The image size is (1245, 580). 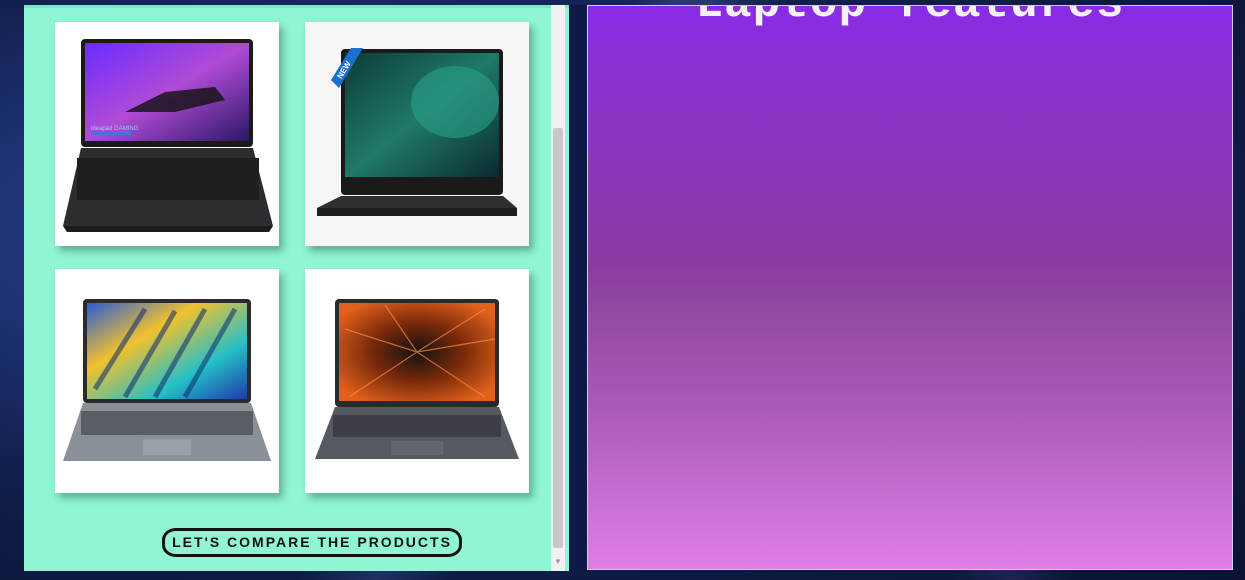 I want to click on scroll-down-arrow-icon: ▼, so click(x=558, y=562).